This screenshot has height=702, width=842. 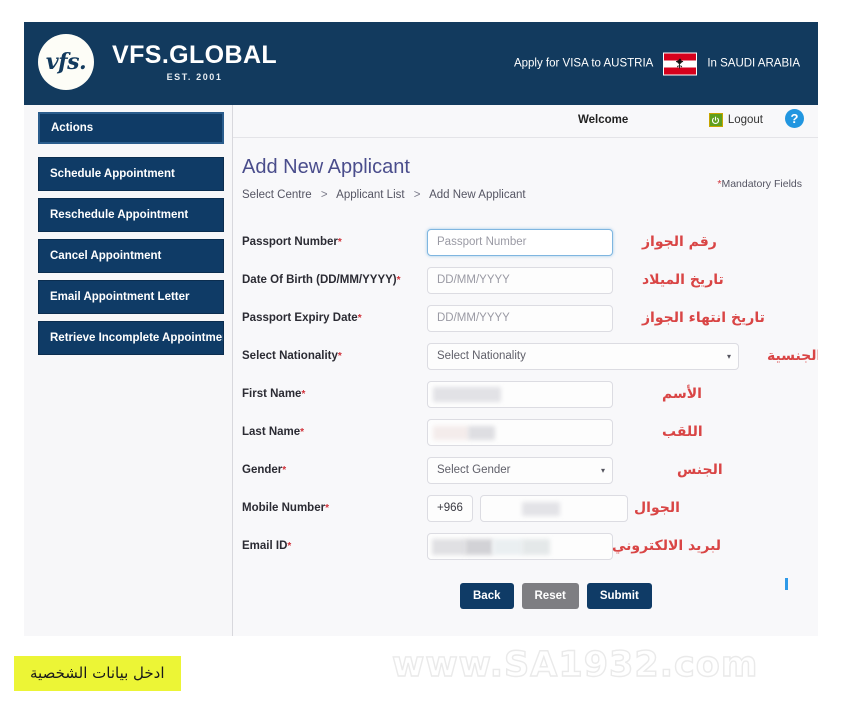 I want to click on date-of-birth-input: DD/MM/YYYY, so click(x=520, y=280).